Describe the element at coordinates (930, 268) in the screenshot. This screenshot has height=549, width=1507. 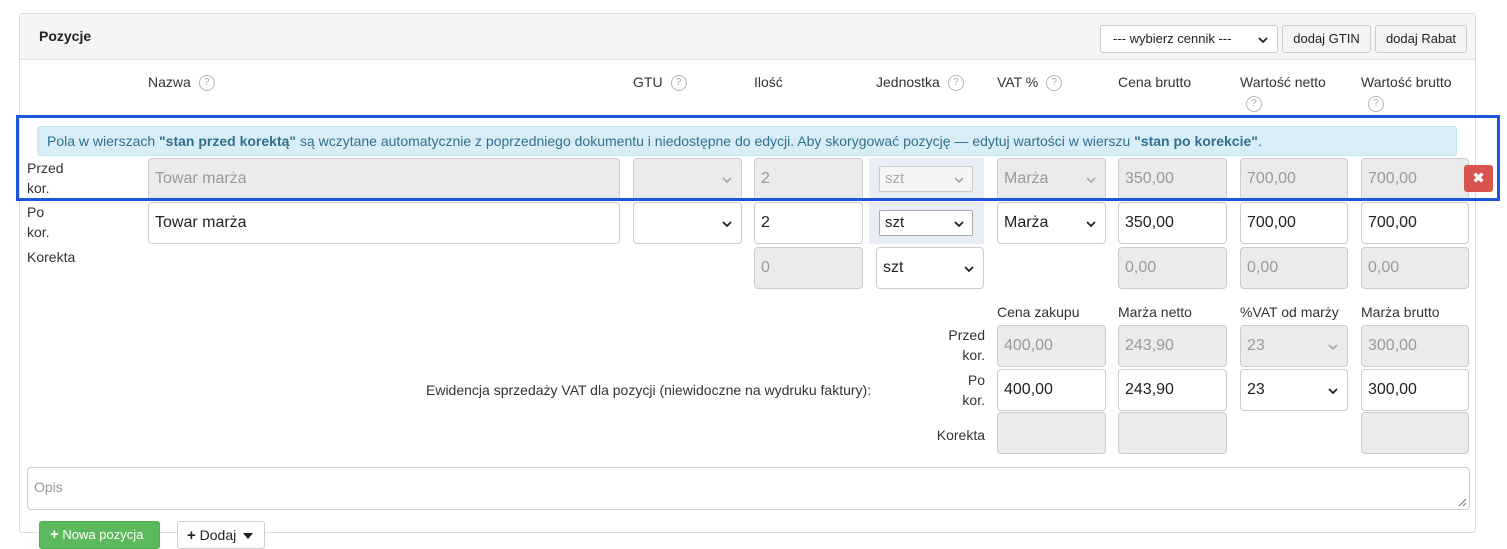
I see `unit-correction-select: szt` at that location.